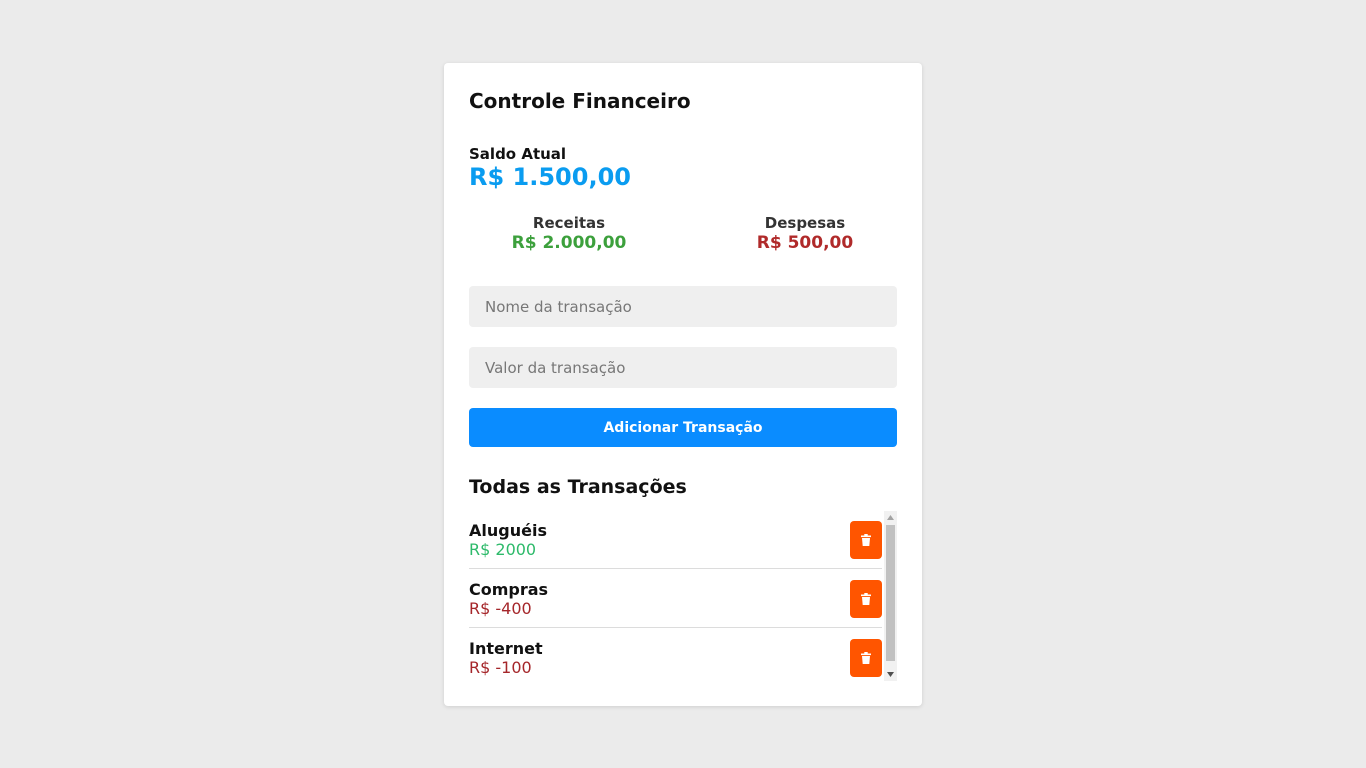 Image resolution: width=1366 pixels, height=768 pixels. Describe the element at coordinates (550, 177) in the screenshot. I see `balance-value: R$ 1.500,00` at that location.